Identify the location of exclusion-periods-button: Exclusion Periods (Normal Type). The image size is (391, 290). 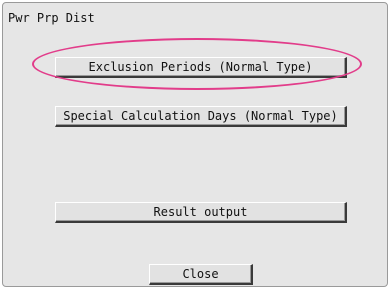
(201, 67).